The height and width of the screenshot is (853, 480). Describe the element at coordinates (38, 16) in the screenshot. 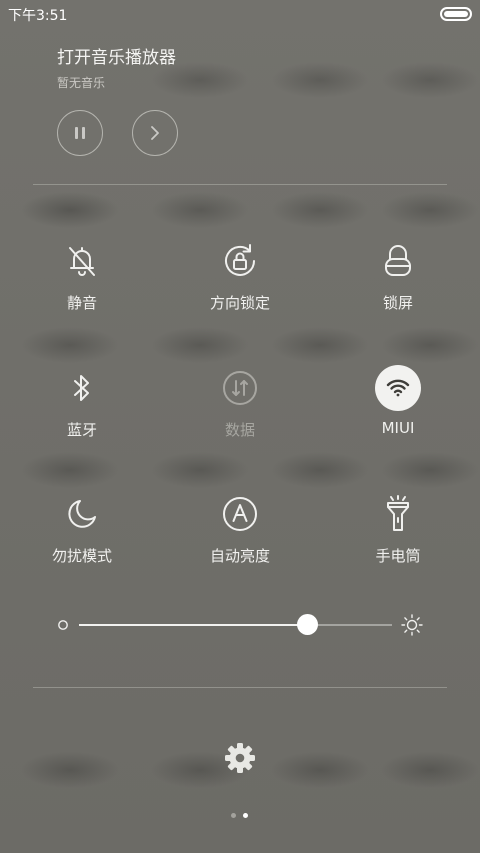

I see `status-time: 下午3:51` at that location.